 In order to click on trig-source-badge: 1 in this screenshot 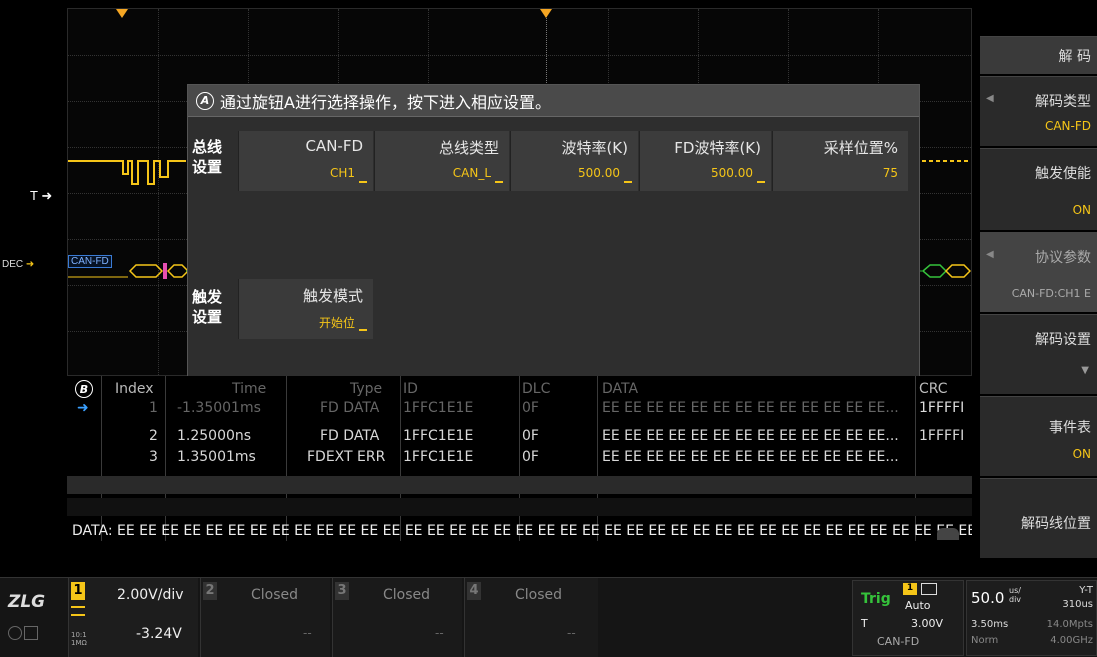, I will do `click(910, 589)`.